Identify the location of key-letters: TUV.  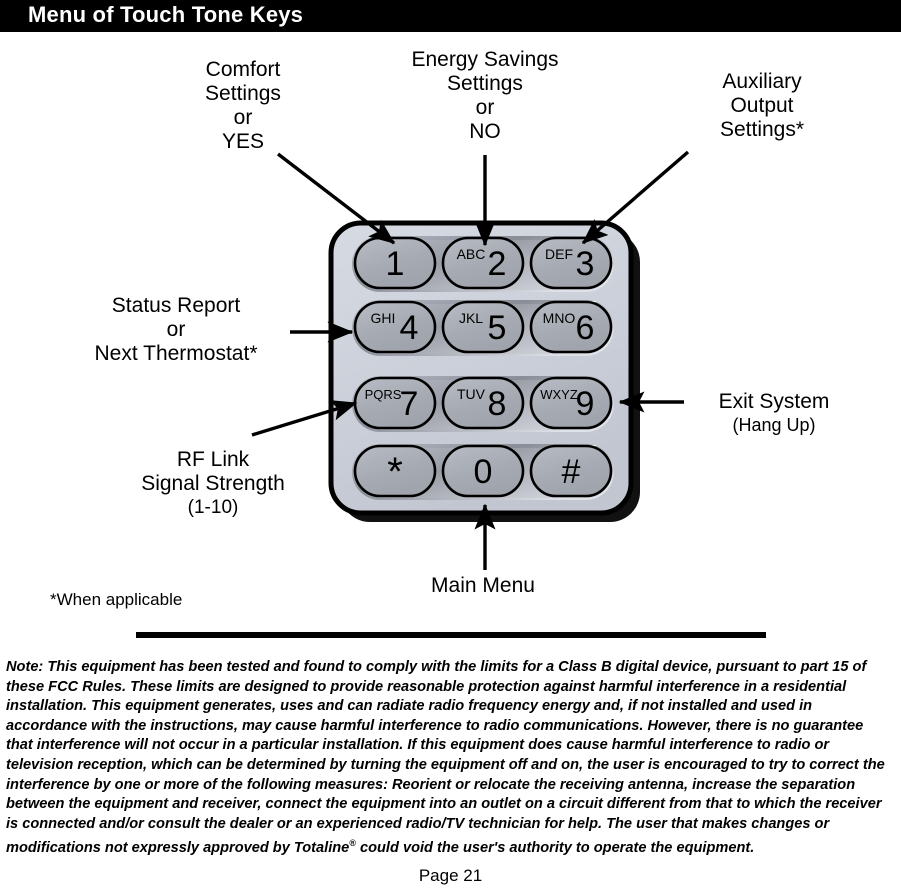
(471, 394).